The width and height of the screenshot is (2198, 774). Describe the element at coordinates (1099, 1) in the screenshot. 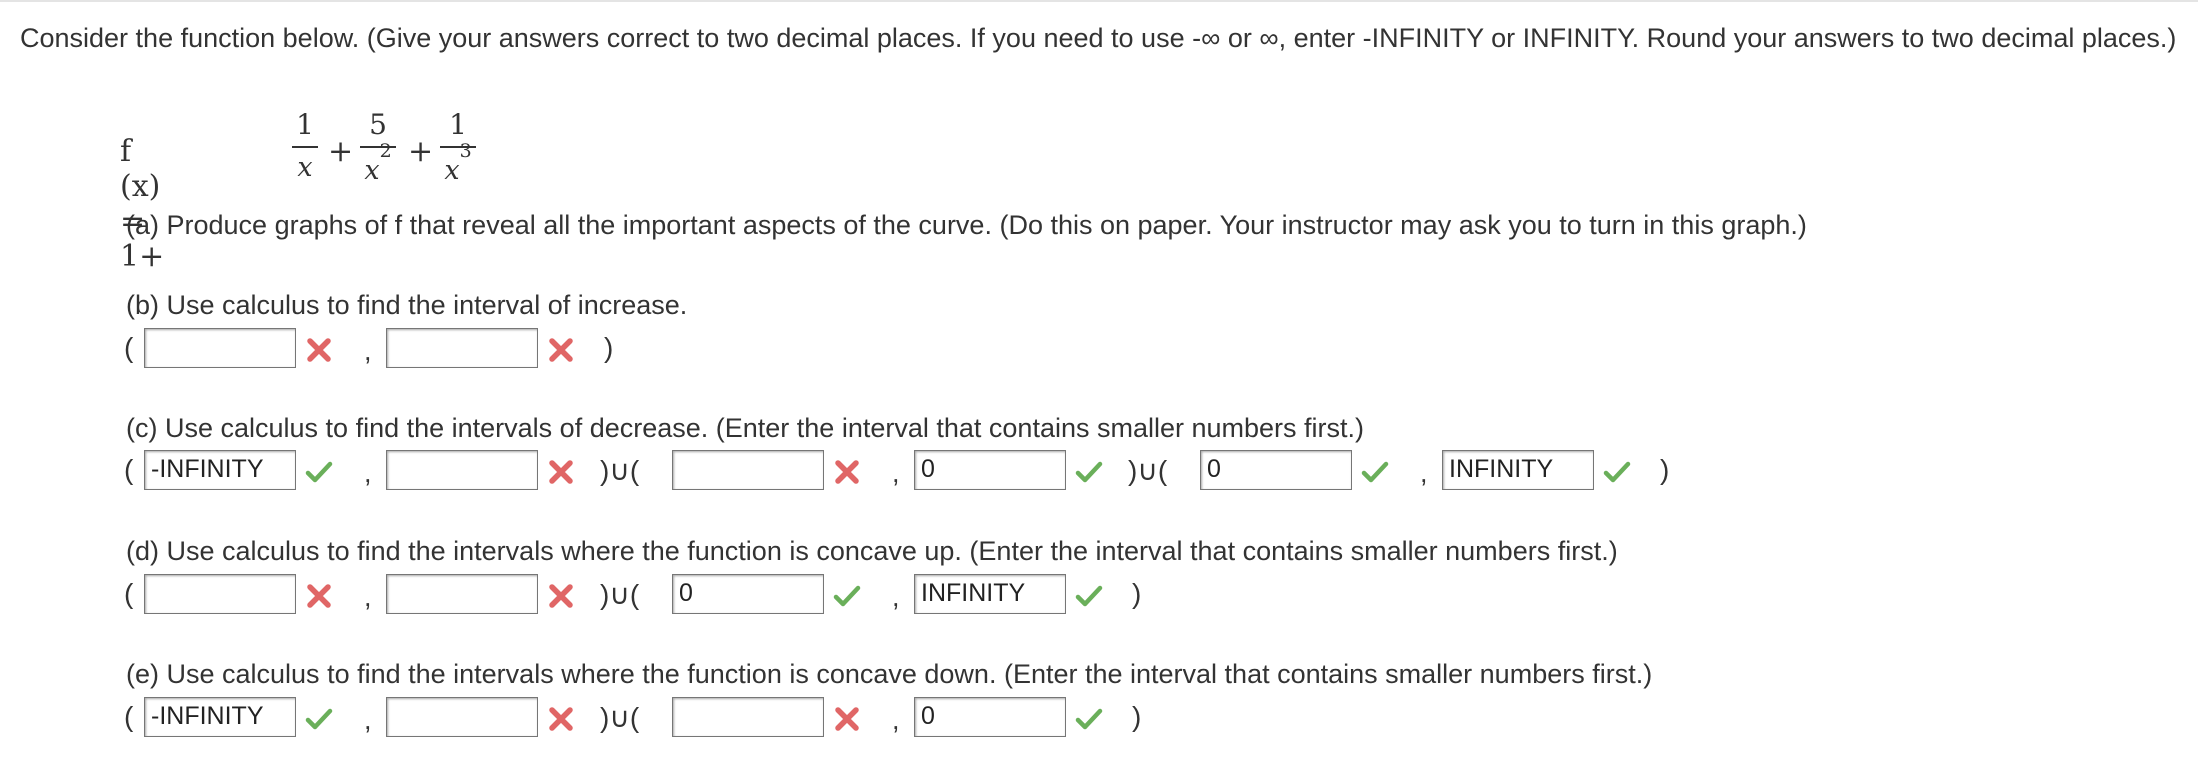

I see `top-divider` at that location.